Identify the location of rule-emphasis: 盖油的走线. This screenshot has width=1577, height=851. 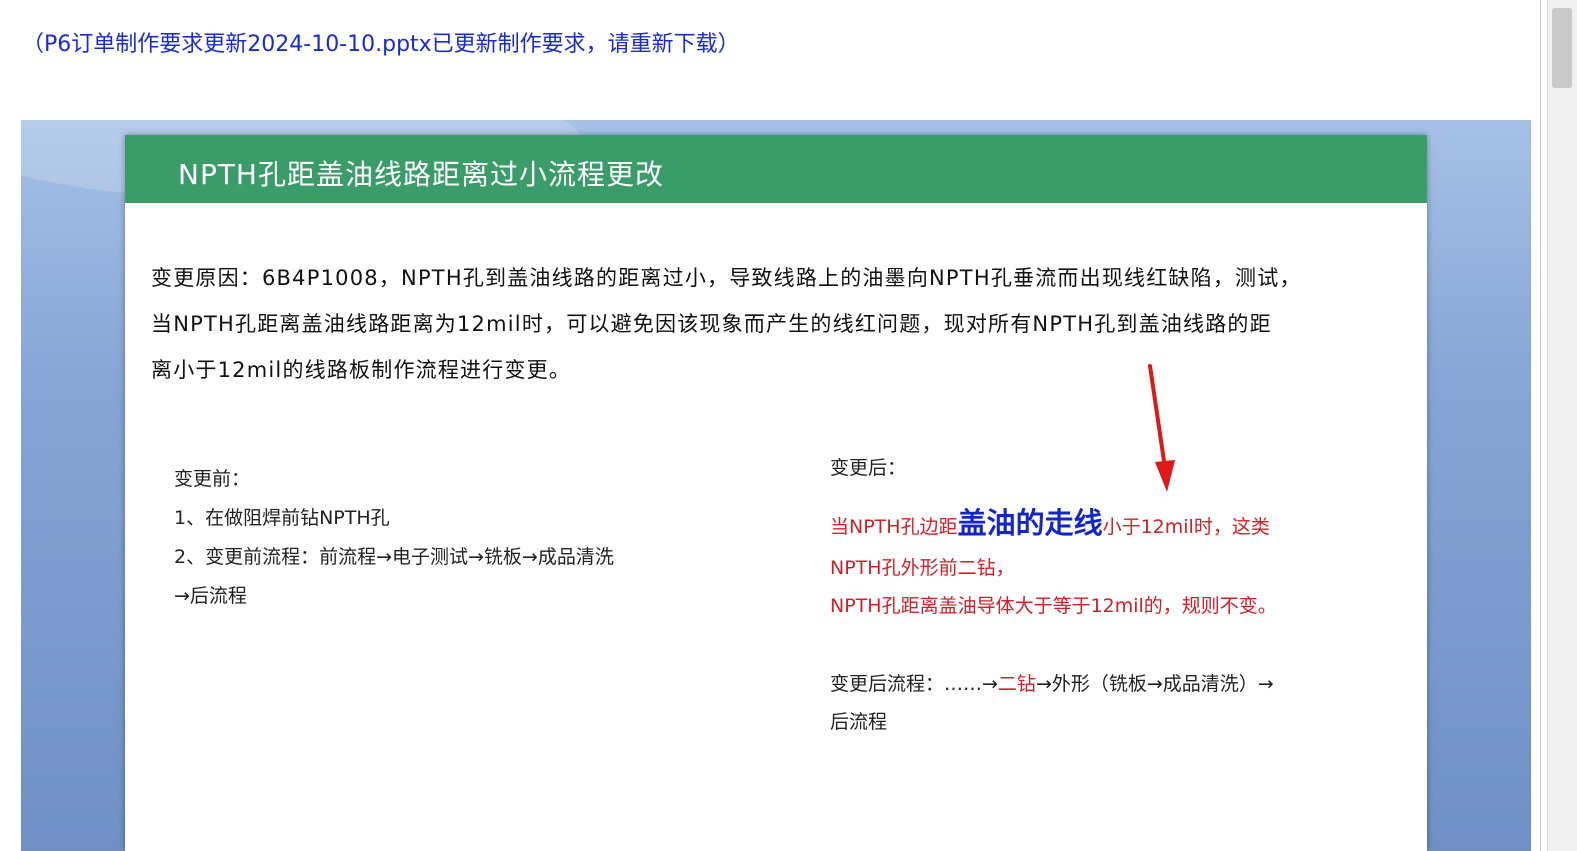
(1030, 523).